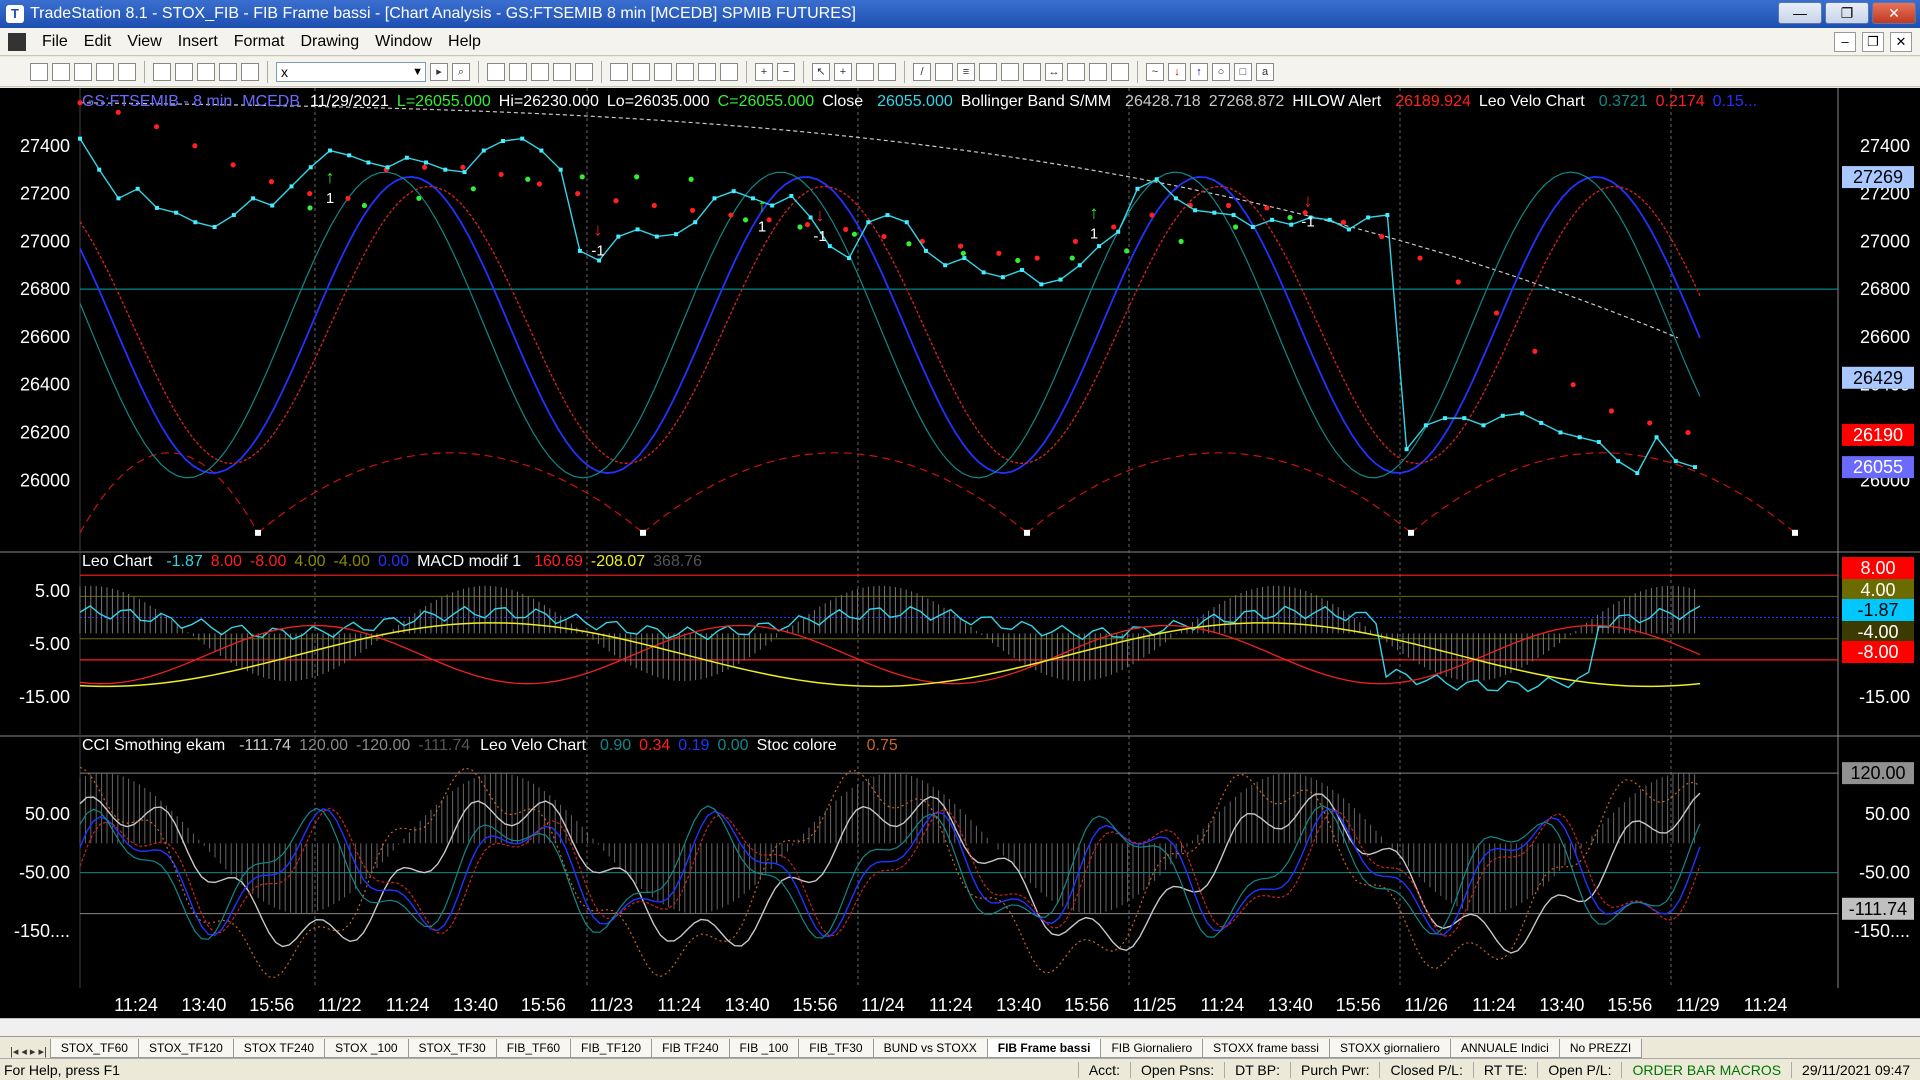 Image resolution: width=1920 pixels, height=1080 pixels. I want to click on chart-icon, so click(619, 71).